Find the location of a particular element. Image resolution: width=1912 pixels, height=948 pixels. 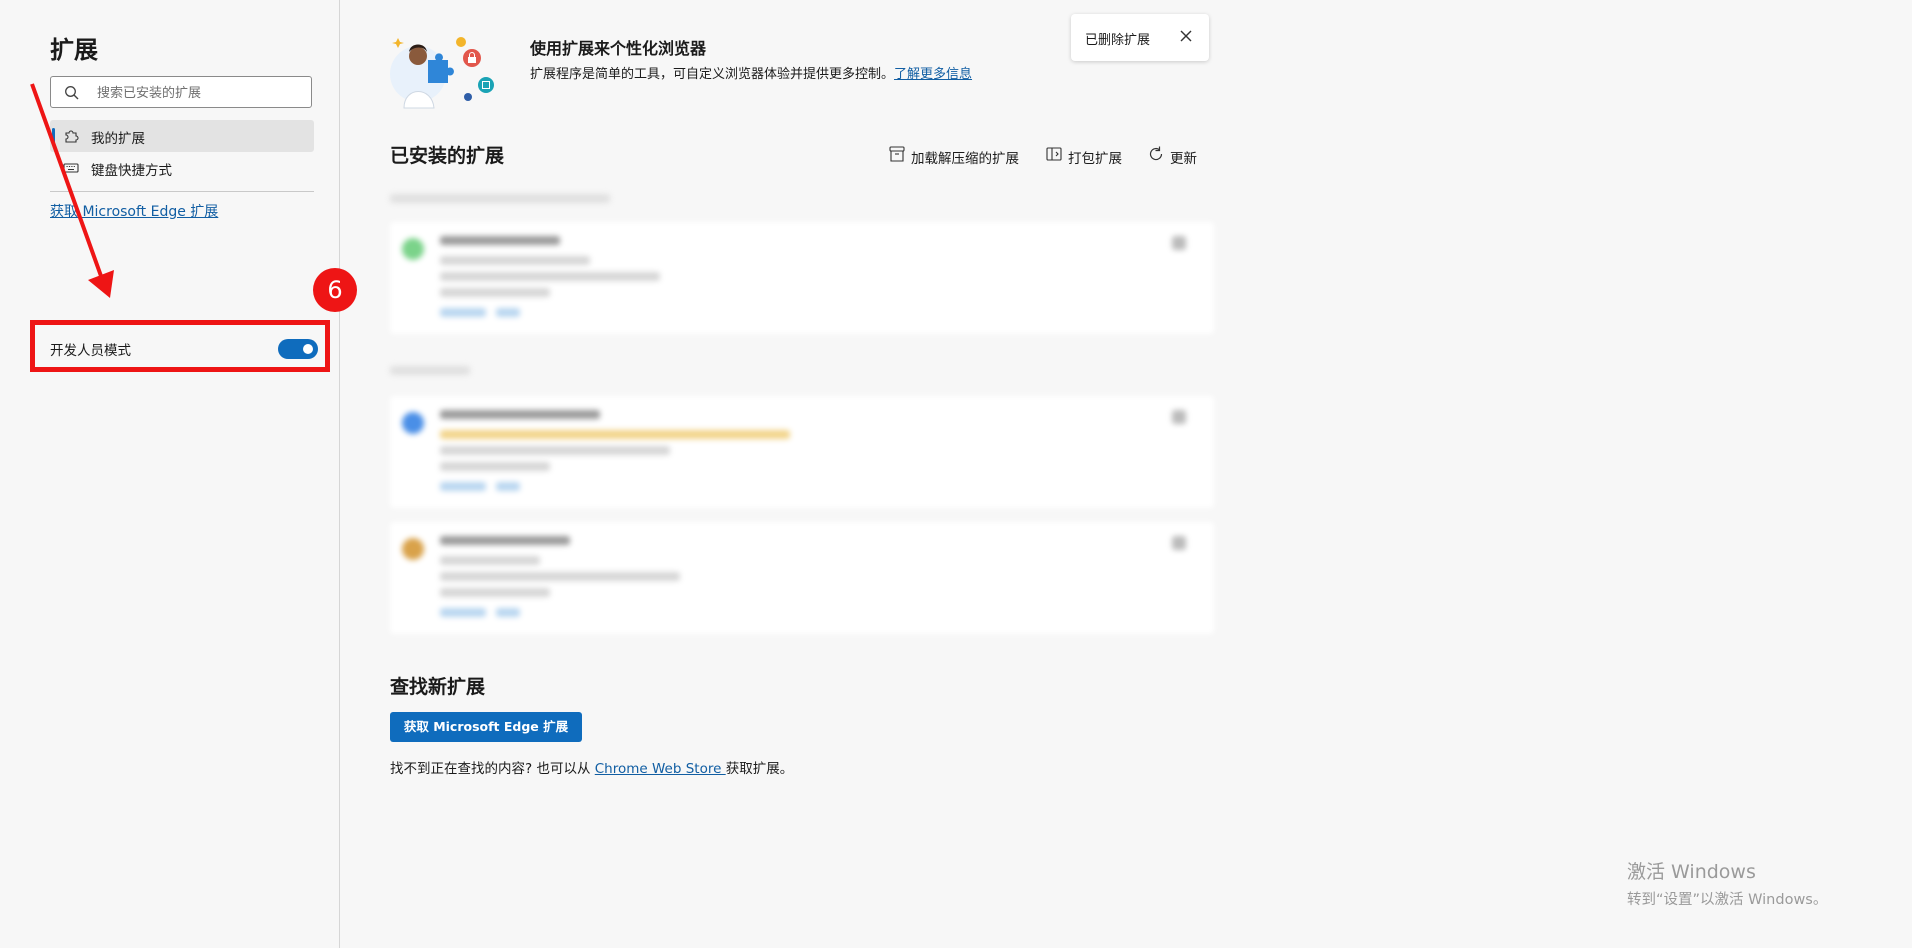

removed-toast: 已删除扩展 is located at coordinates (1140, 37).